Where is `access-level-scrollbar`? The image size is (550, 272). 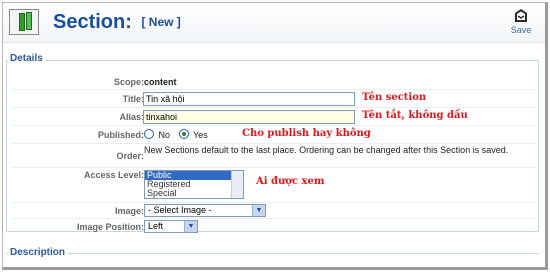 access-level-scrollbar is located at coordinates (237, 184).